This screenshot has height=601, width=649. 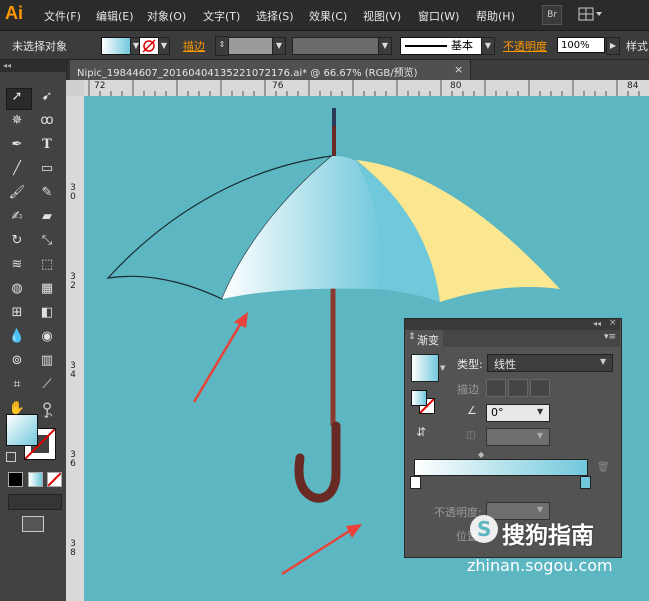 I want to click on opacity-field: 100%, so click(x=581, y=45).